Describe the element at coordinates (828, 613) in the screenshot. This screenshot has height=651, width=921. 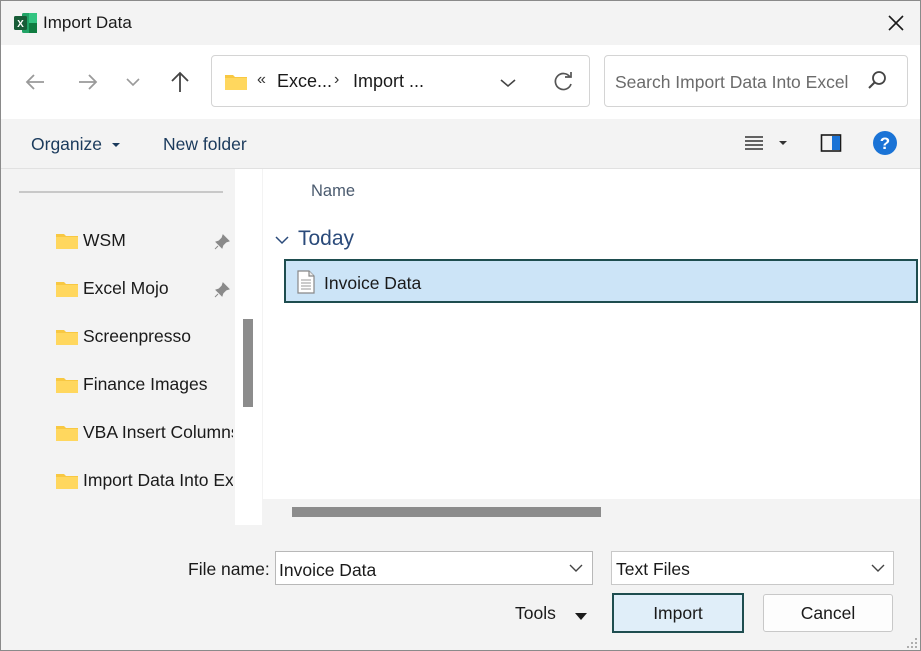
I see `cancel-button: Cancel` at that location.